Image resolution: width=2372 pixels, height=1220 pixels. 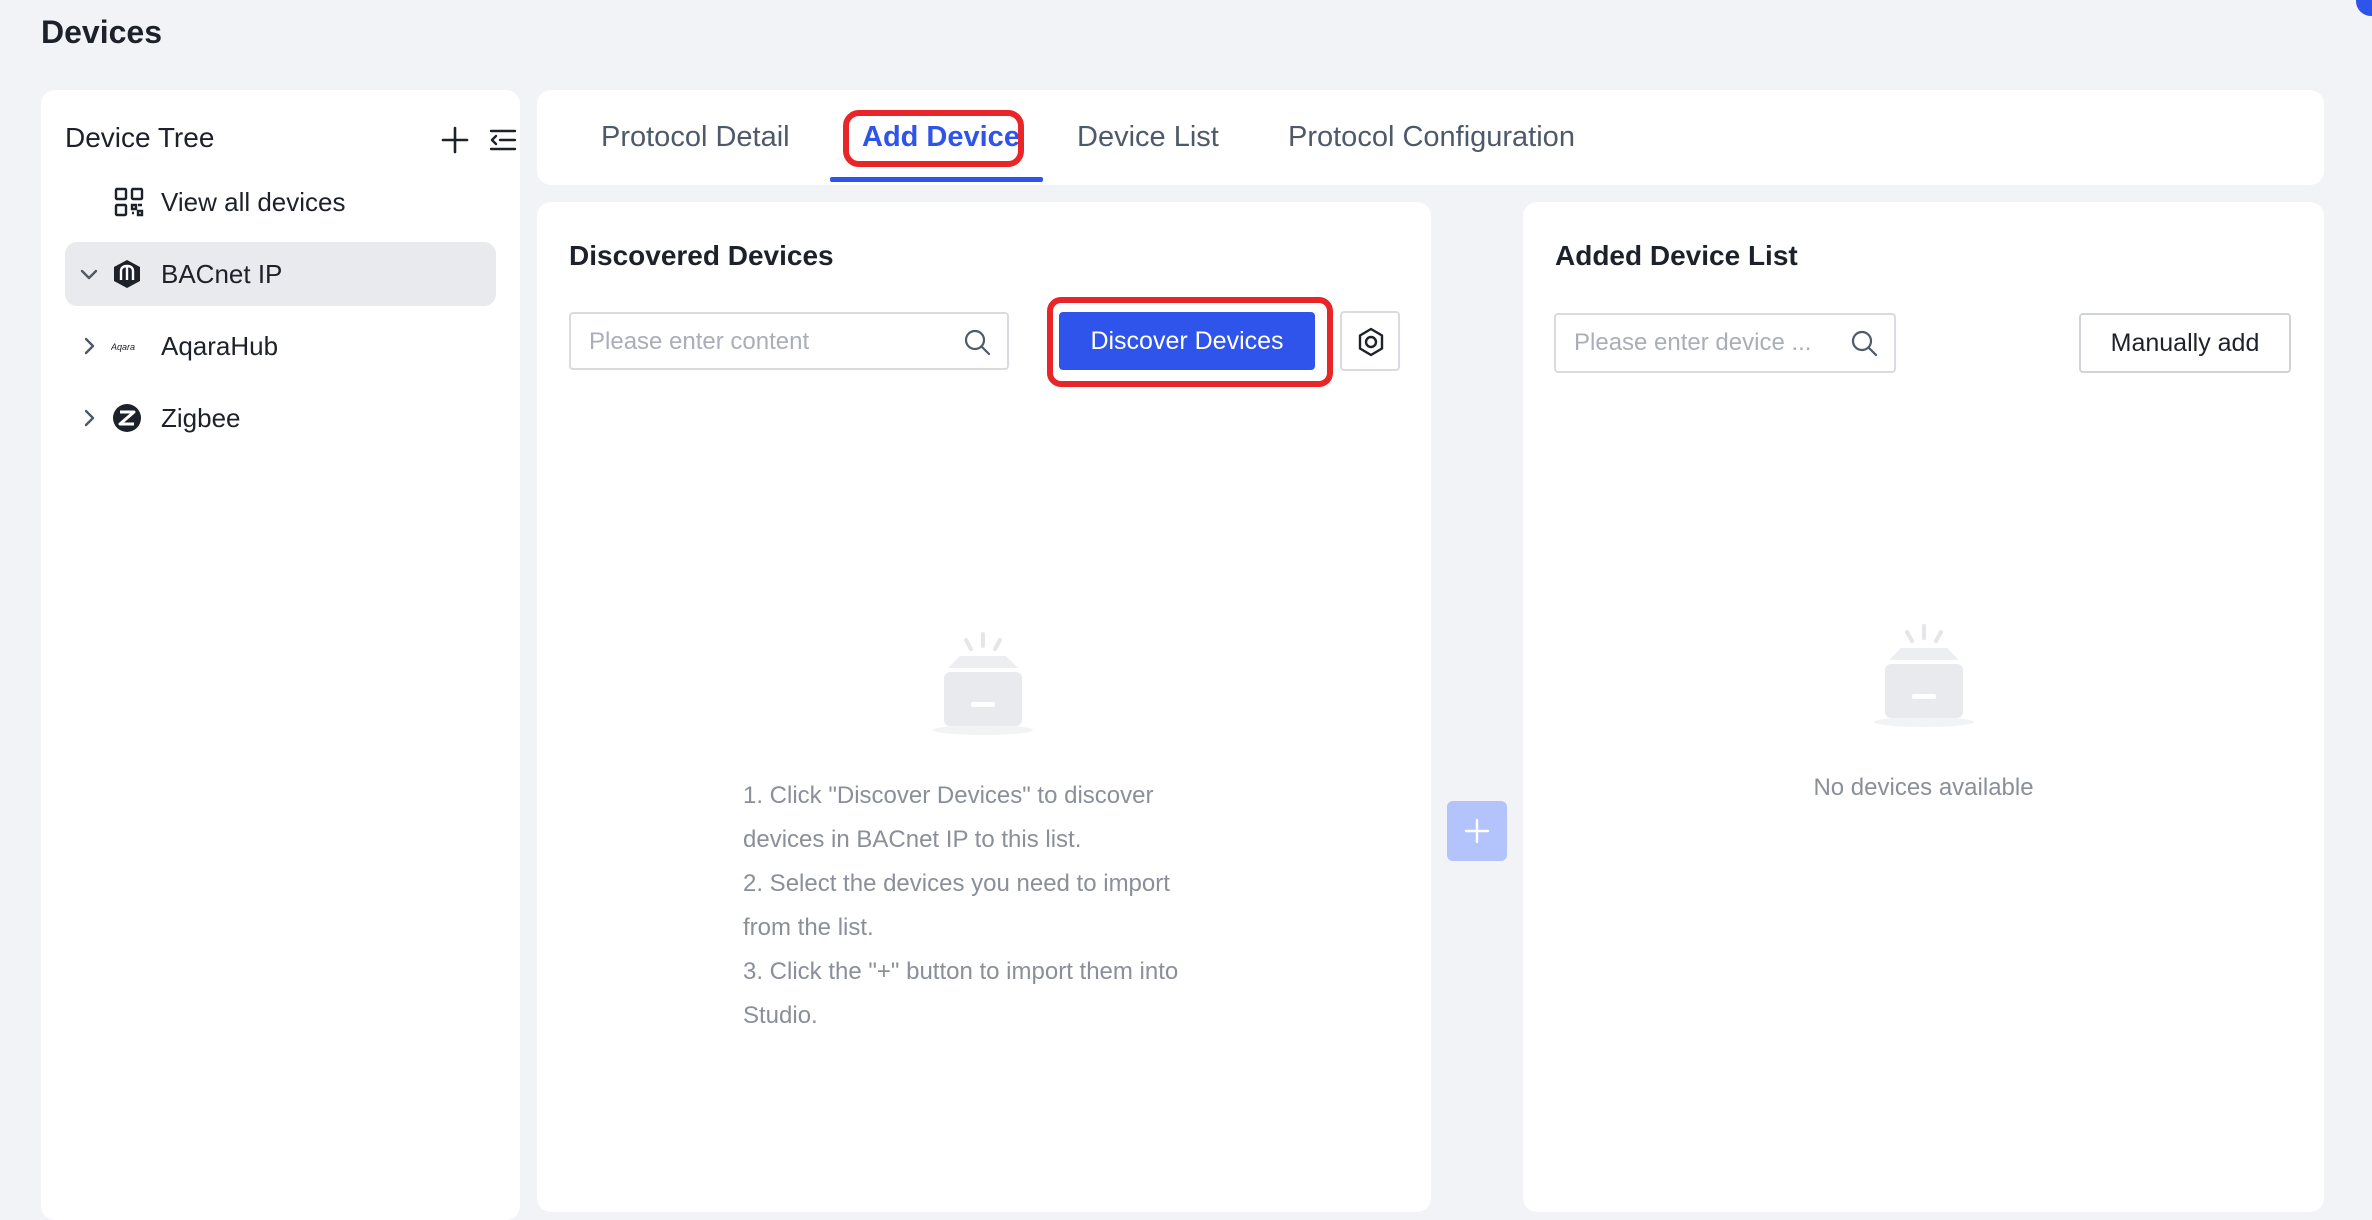 What do you see at coordinates (695, 137) in the screenshot?
I see `tab-protocol-detail: Protocol Detail` at bounding box center [695, 137].